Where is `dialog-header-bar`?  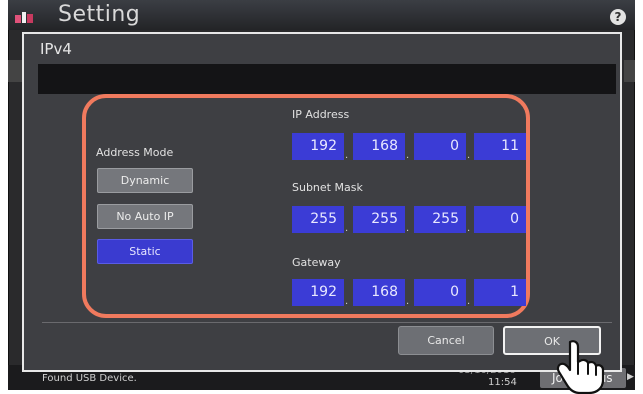
dialog-header-bar is located at coordinates (327, 79).